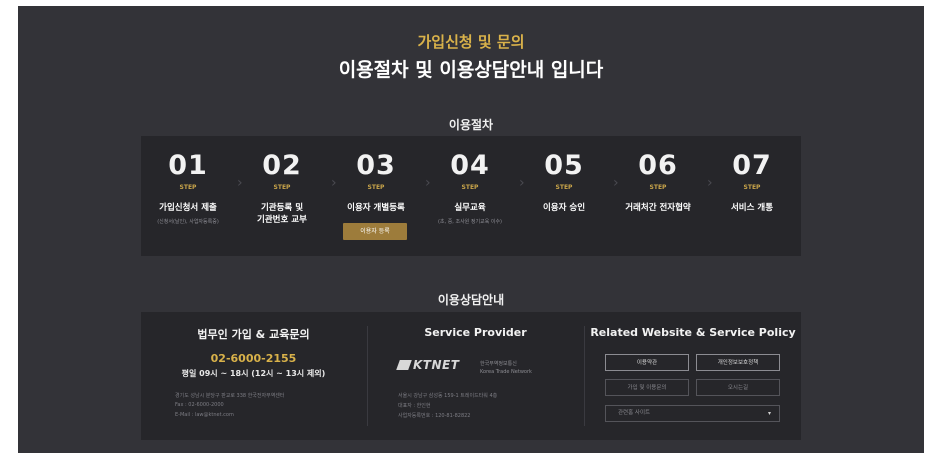 This screenshot has width=933, height=453. Describe the element at coordinates (647, 387) in the screenshot. I see `join-inquiry-button: 가입 및 이용문의` at that location.